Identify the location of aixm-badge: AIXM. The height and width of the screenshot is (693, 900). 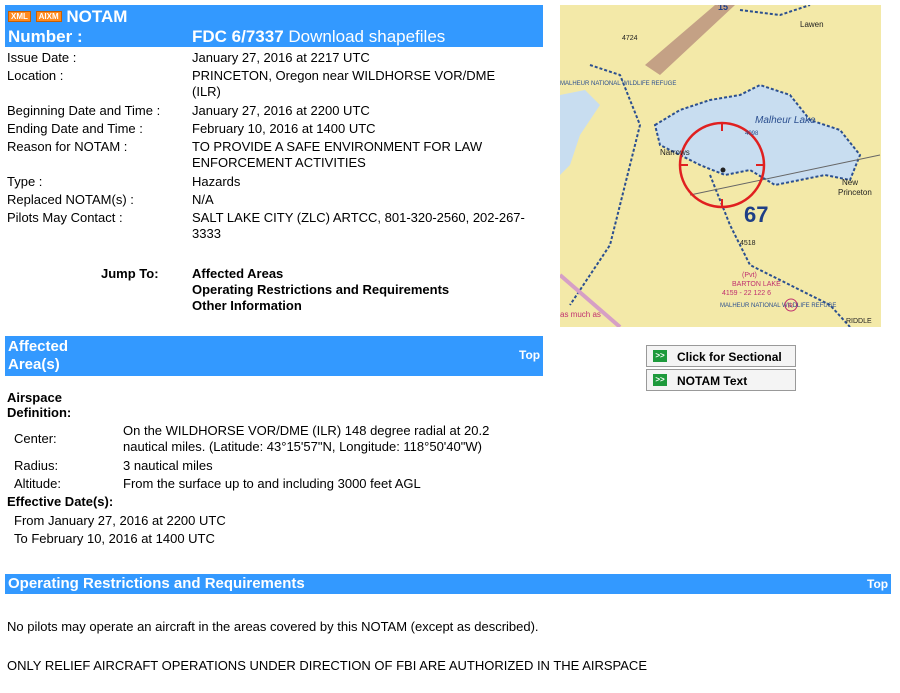
(48, 16).